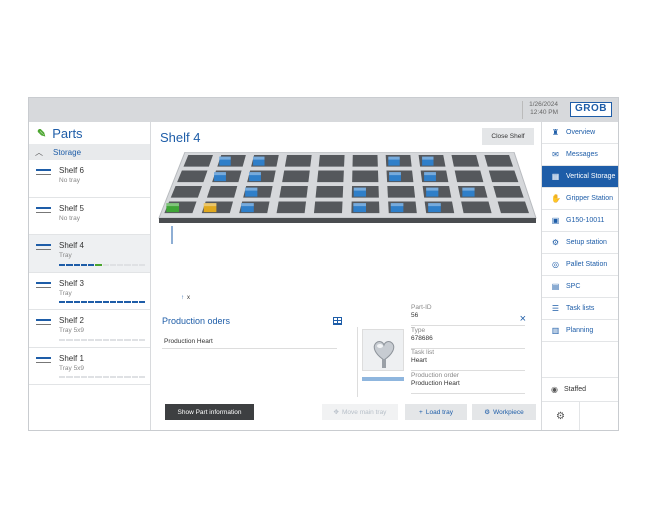 Image resolution: width=645 pixels, height=527 pixels. I want to click on workpiece-icon: ⚙, so click(487, 412).